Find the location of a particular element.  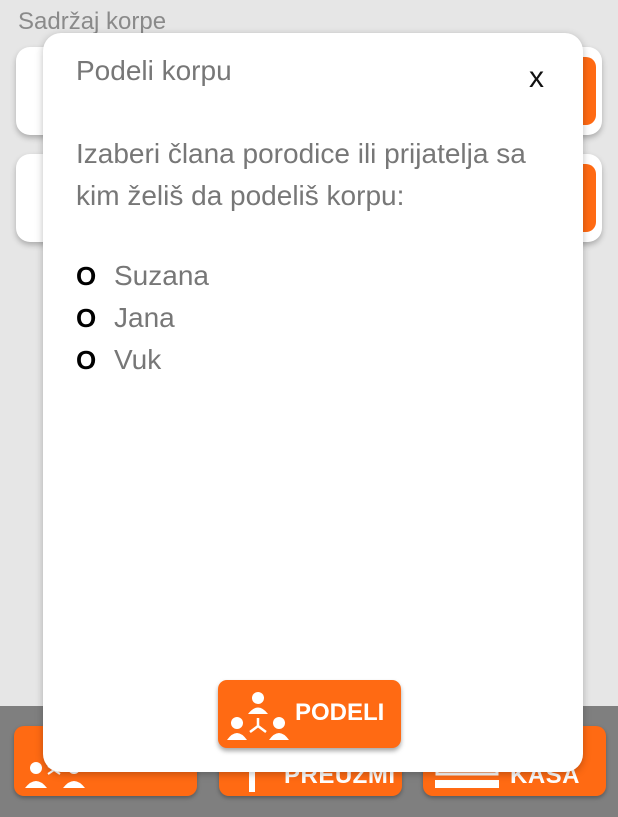

dialog-title: Podeli korpu is located at coordinates (154, 70).